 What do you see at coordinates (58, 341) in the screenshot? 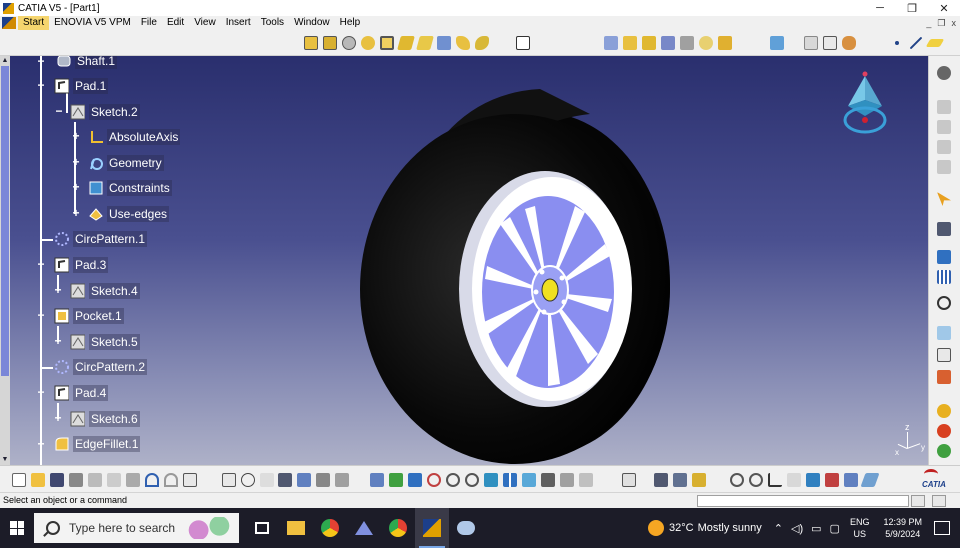
I see `expand-toggle-sketch5: +` at bounding box center [58, 341].